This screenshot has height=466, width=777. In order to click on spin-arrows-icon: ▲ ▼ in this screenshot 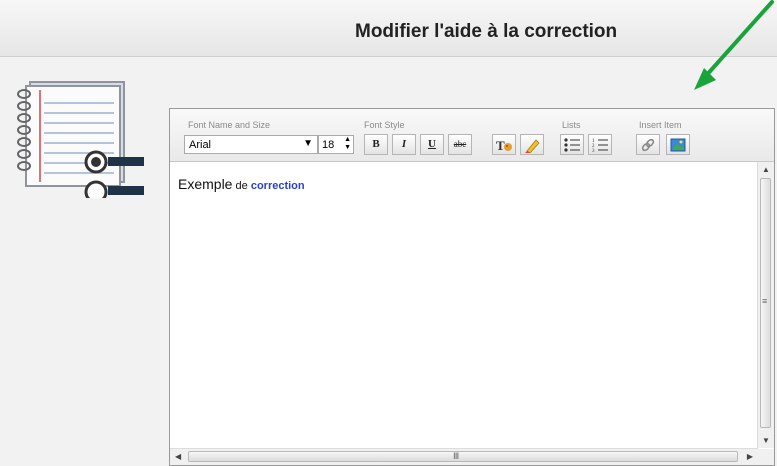, I will do `click(347, 143)`.